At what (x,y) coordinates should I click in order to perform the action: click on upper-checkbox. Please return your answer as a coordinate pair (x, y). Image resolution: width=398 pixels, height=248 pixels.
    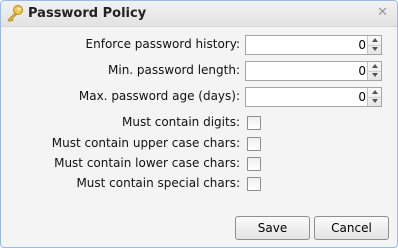
    Looking at the image, I should click on (254, 144).